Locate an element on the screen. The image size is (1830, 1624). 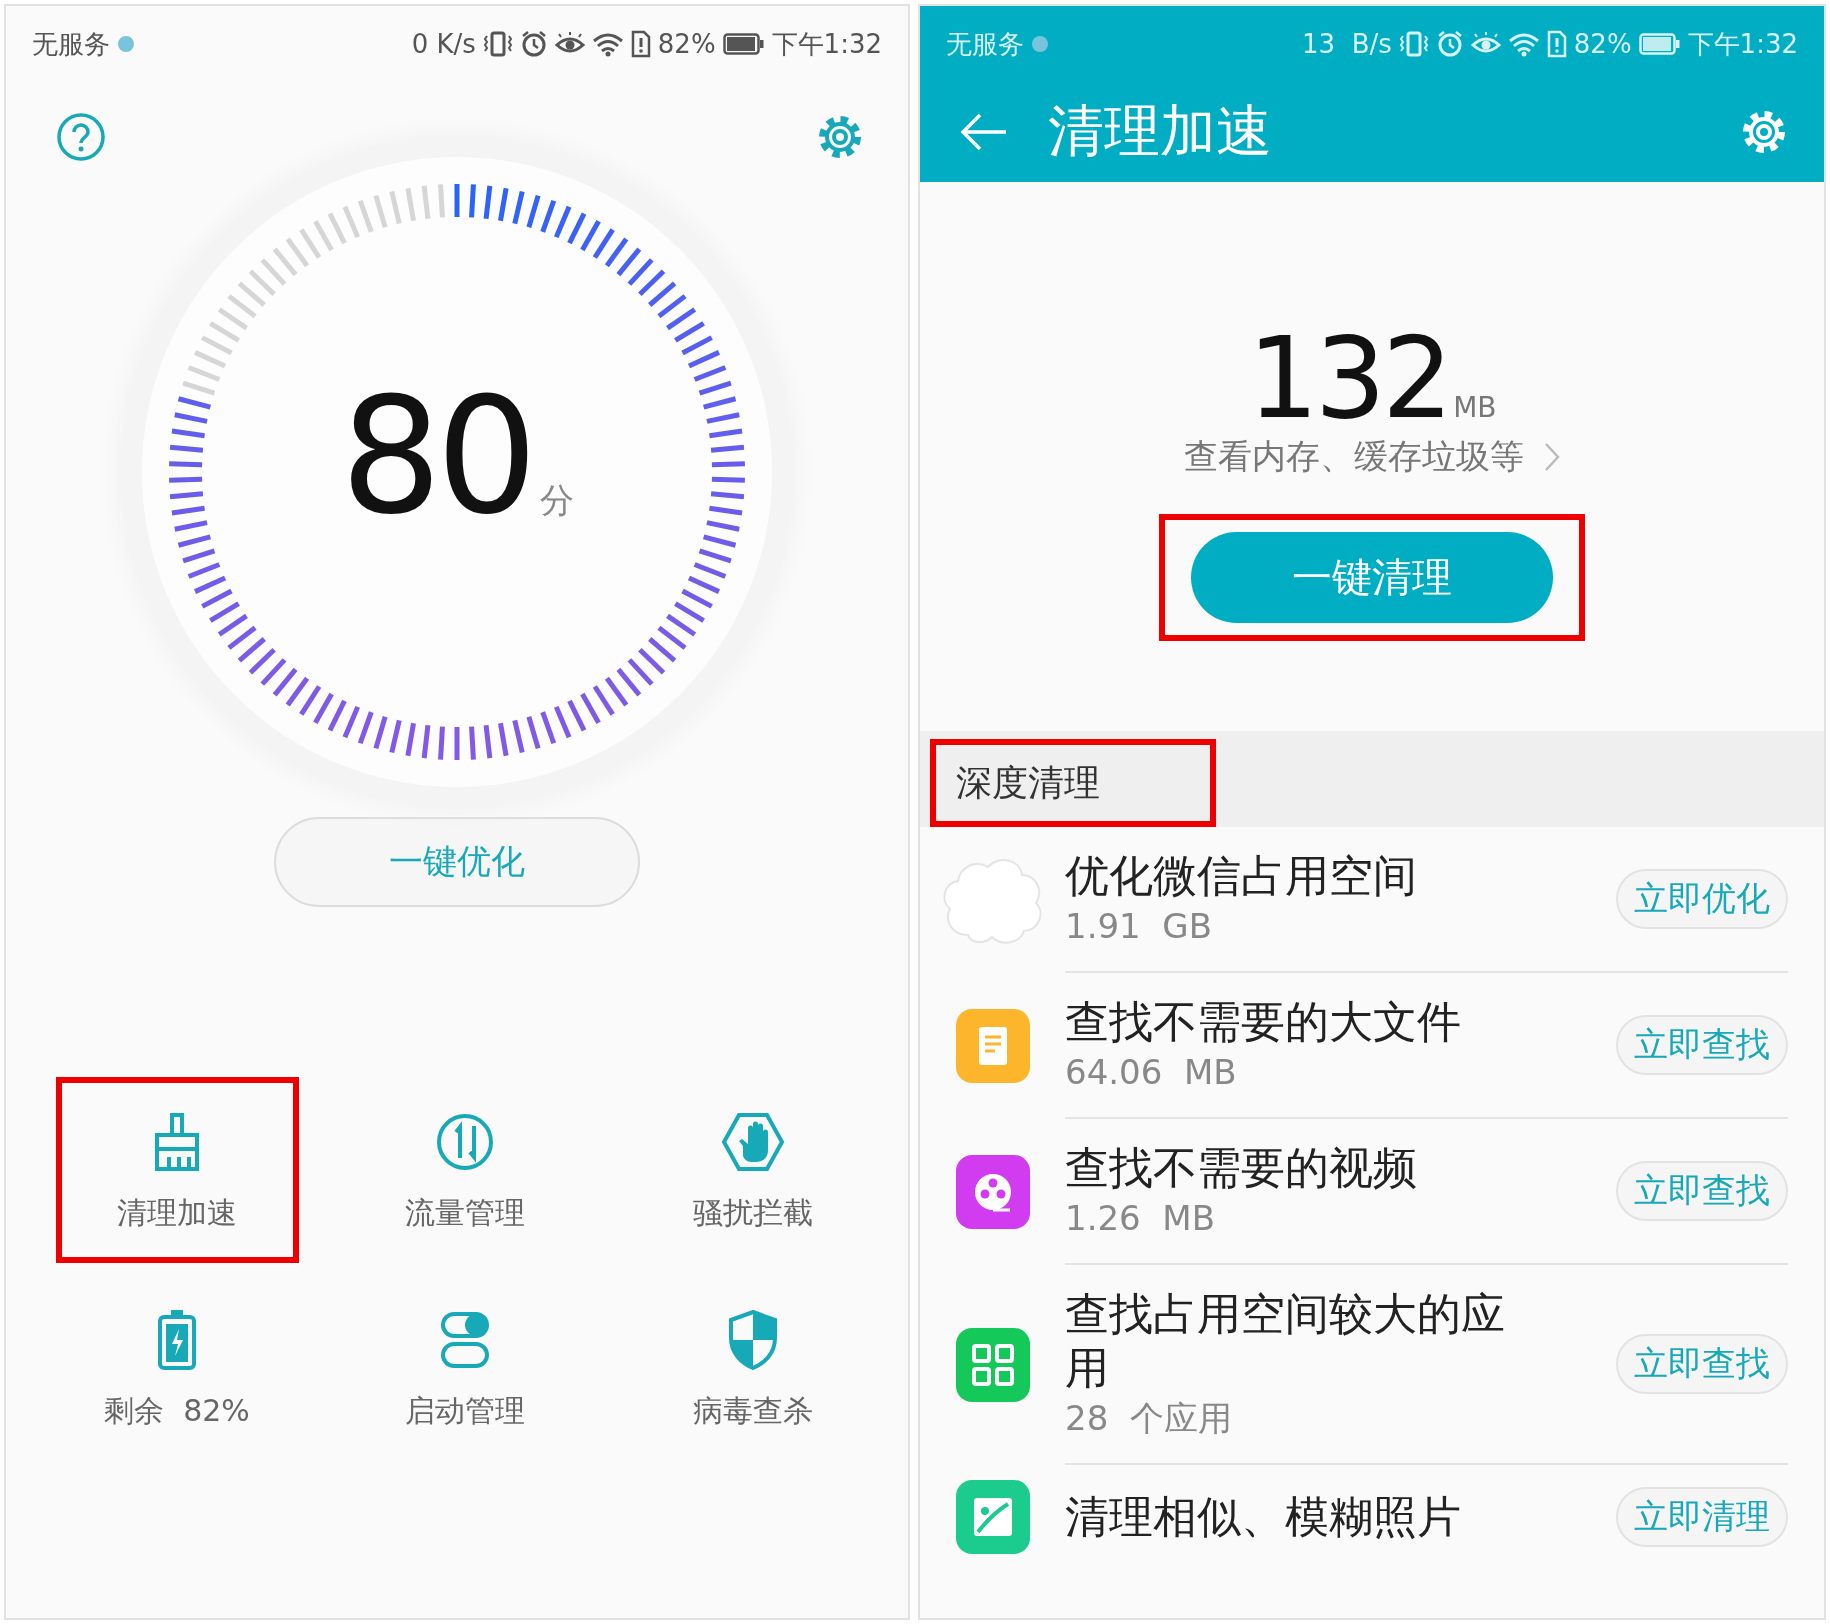
network-speed: 13 B/s is located at coordinates (1347, 44).